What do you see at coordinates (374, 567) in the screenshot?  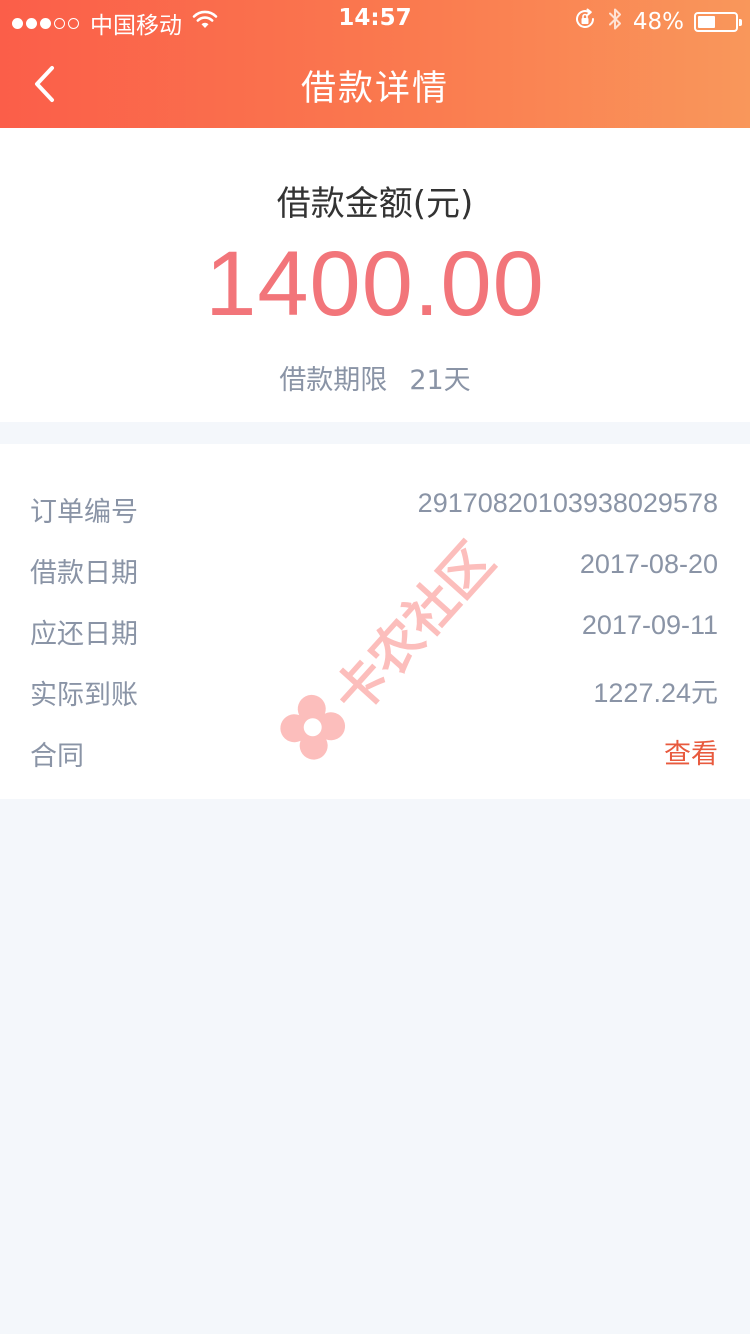 I see `detail-row-loan-date: 借款日期 2017-08-20` at bounding box center [374, 567].